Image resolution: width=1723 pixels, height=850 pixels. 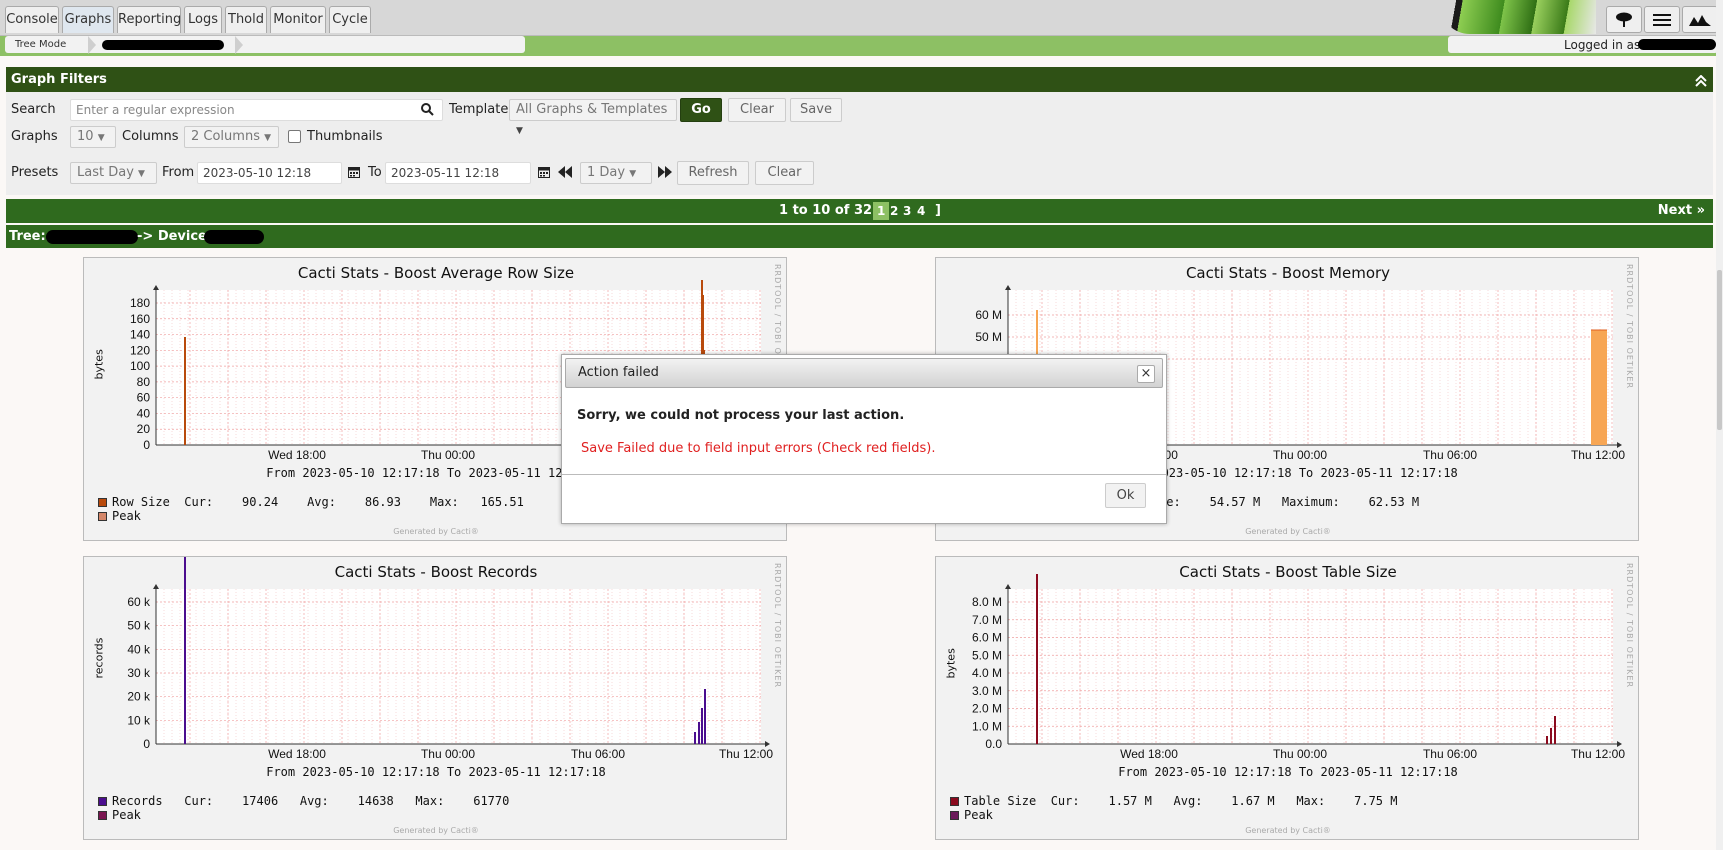 What do you see at coordinates (458, 173) in the screenshot?
I see `to-input: 2023-05-11 12:18` at bounding box center [458, 173].